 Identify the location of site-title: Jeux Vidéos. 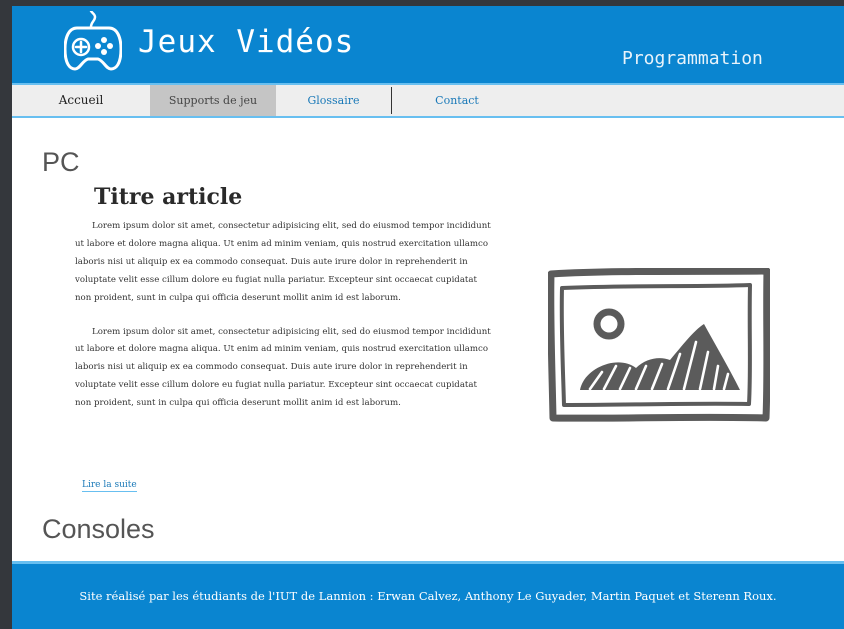
(246, 42).